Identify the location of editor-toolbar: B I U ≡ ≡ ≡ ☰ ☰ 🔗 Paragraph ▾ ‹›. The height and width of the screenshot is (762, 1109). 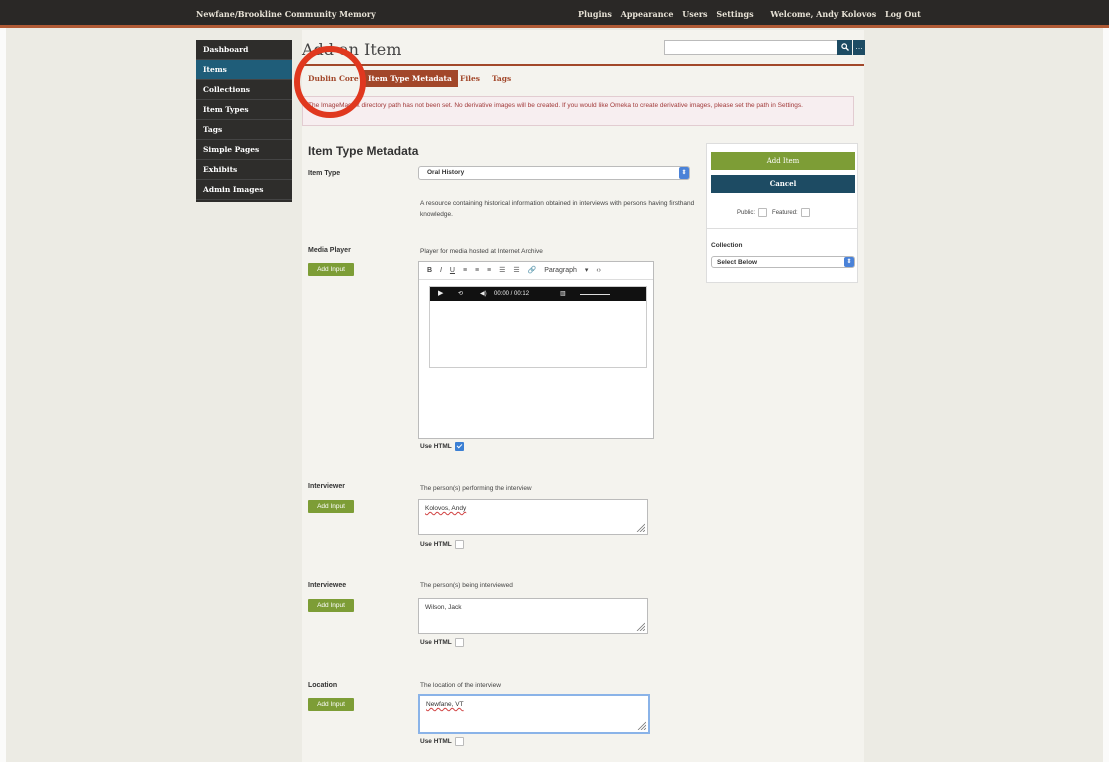
(536, 271).